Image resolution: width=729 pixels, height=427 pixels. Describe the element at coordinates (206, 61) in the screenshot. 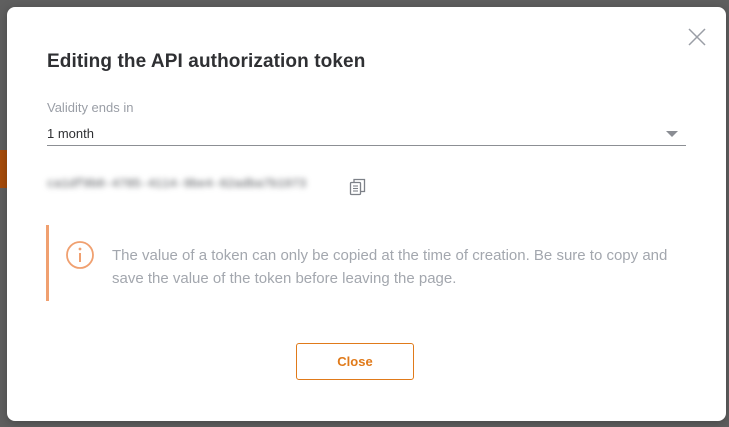

I see `dialog-title: Editing the API authorization token` at that location.